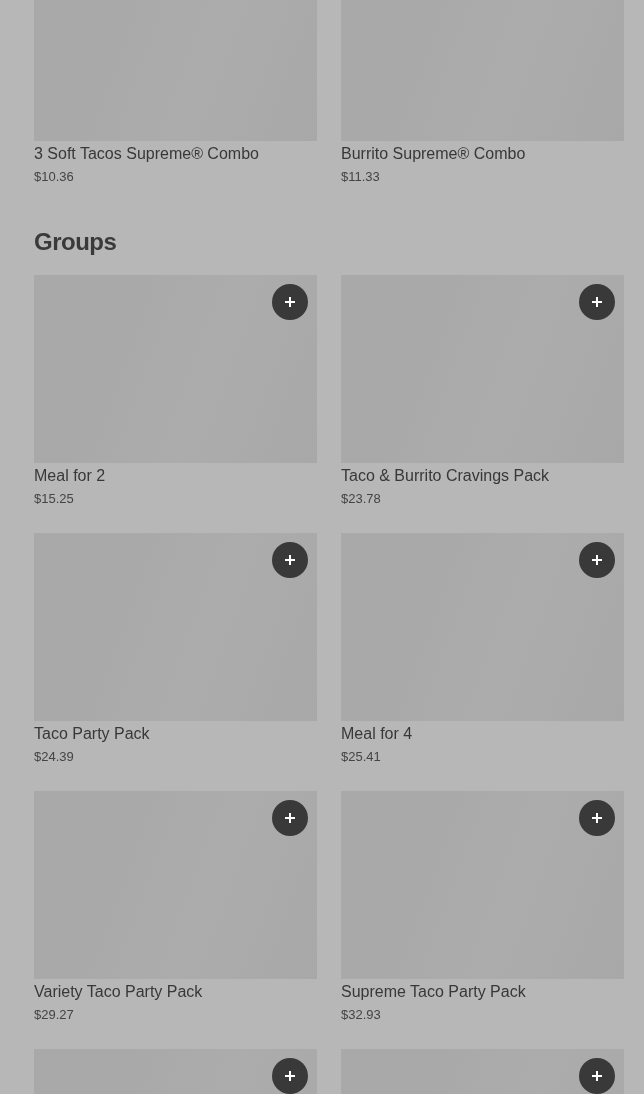 The height and width of the screenshot is (1094, 644). I want to click on item-price: $11.33, so click(361, 177).